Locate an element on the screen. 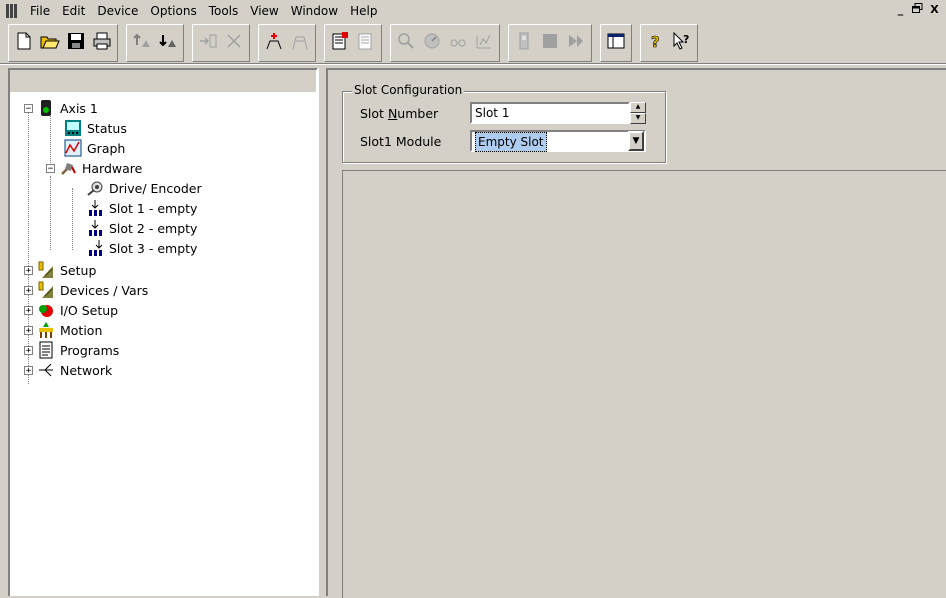  toolbar-group-run is located at coordinates (550, 43).